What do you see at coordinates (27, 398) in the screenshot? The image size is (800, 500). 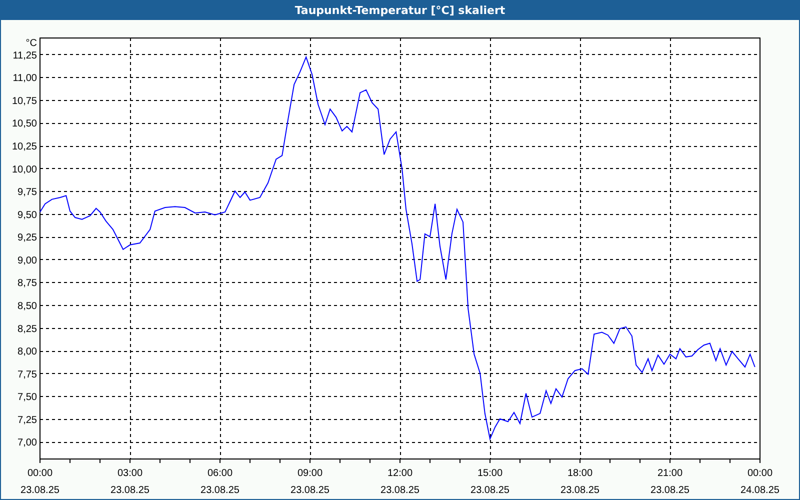 I see `axis-tick-label: 7,50` at bounding box center [27, 398].